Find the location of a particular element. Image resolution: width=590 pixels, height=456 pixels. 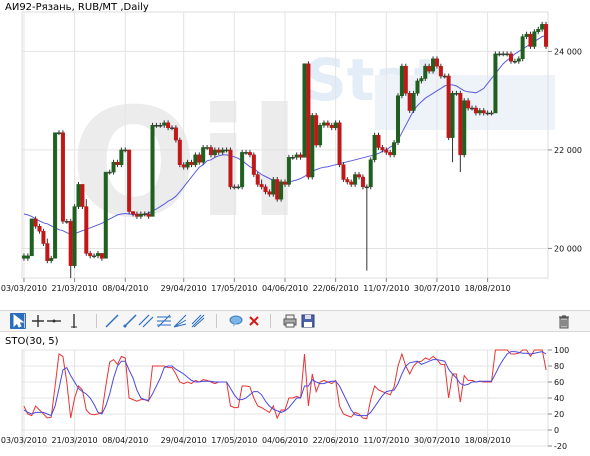

save-button is located at coordinates (308, 321).